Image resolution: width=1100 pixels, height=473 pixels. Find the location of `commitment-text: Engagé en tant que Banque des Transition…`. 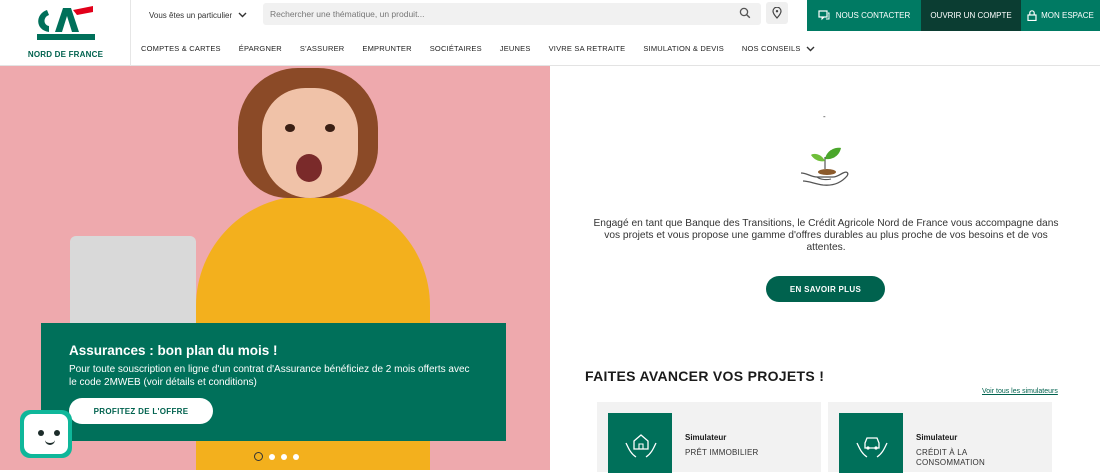

commitment-text: Engagé en tant que Banque des Transition… is located at coordinates (826, 235).